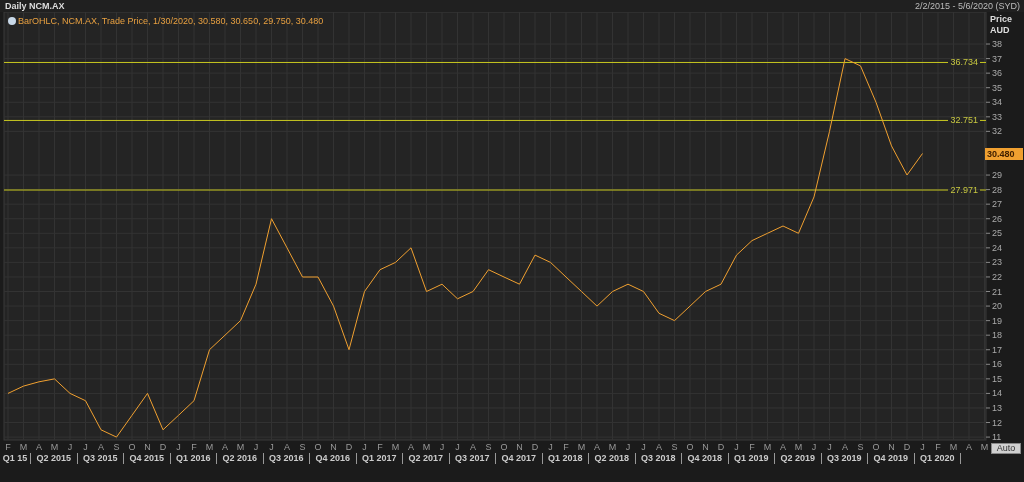 This screenshot has height=482, width=1024. What do you see at coordinates (937, 458) in the screenshot?
I see `quarter-label: Q1 2020` at bounding box center [937, 458].